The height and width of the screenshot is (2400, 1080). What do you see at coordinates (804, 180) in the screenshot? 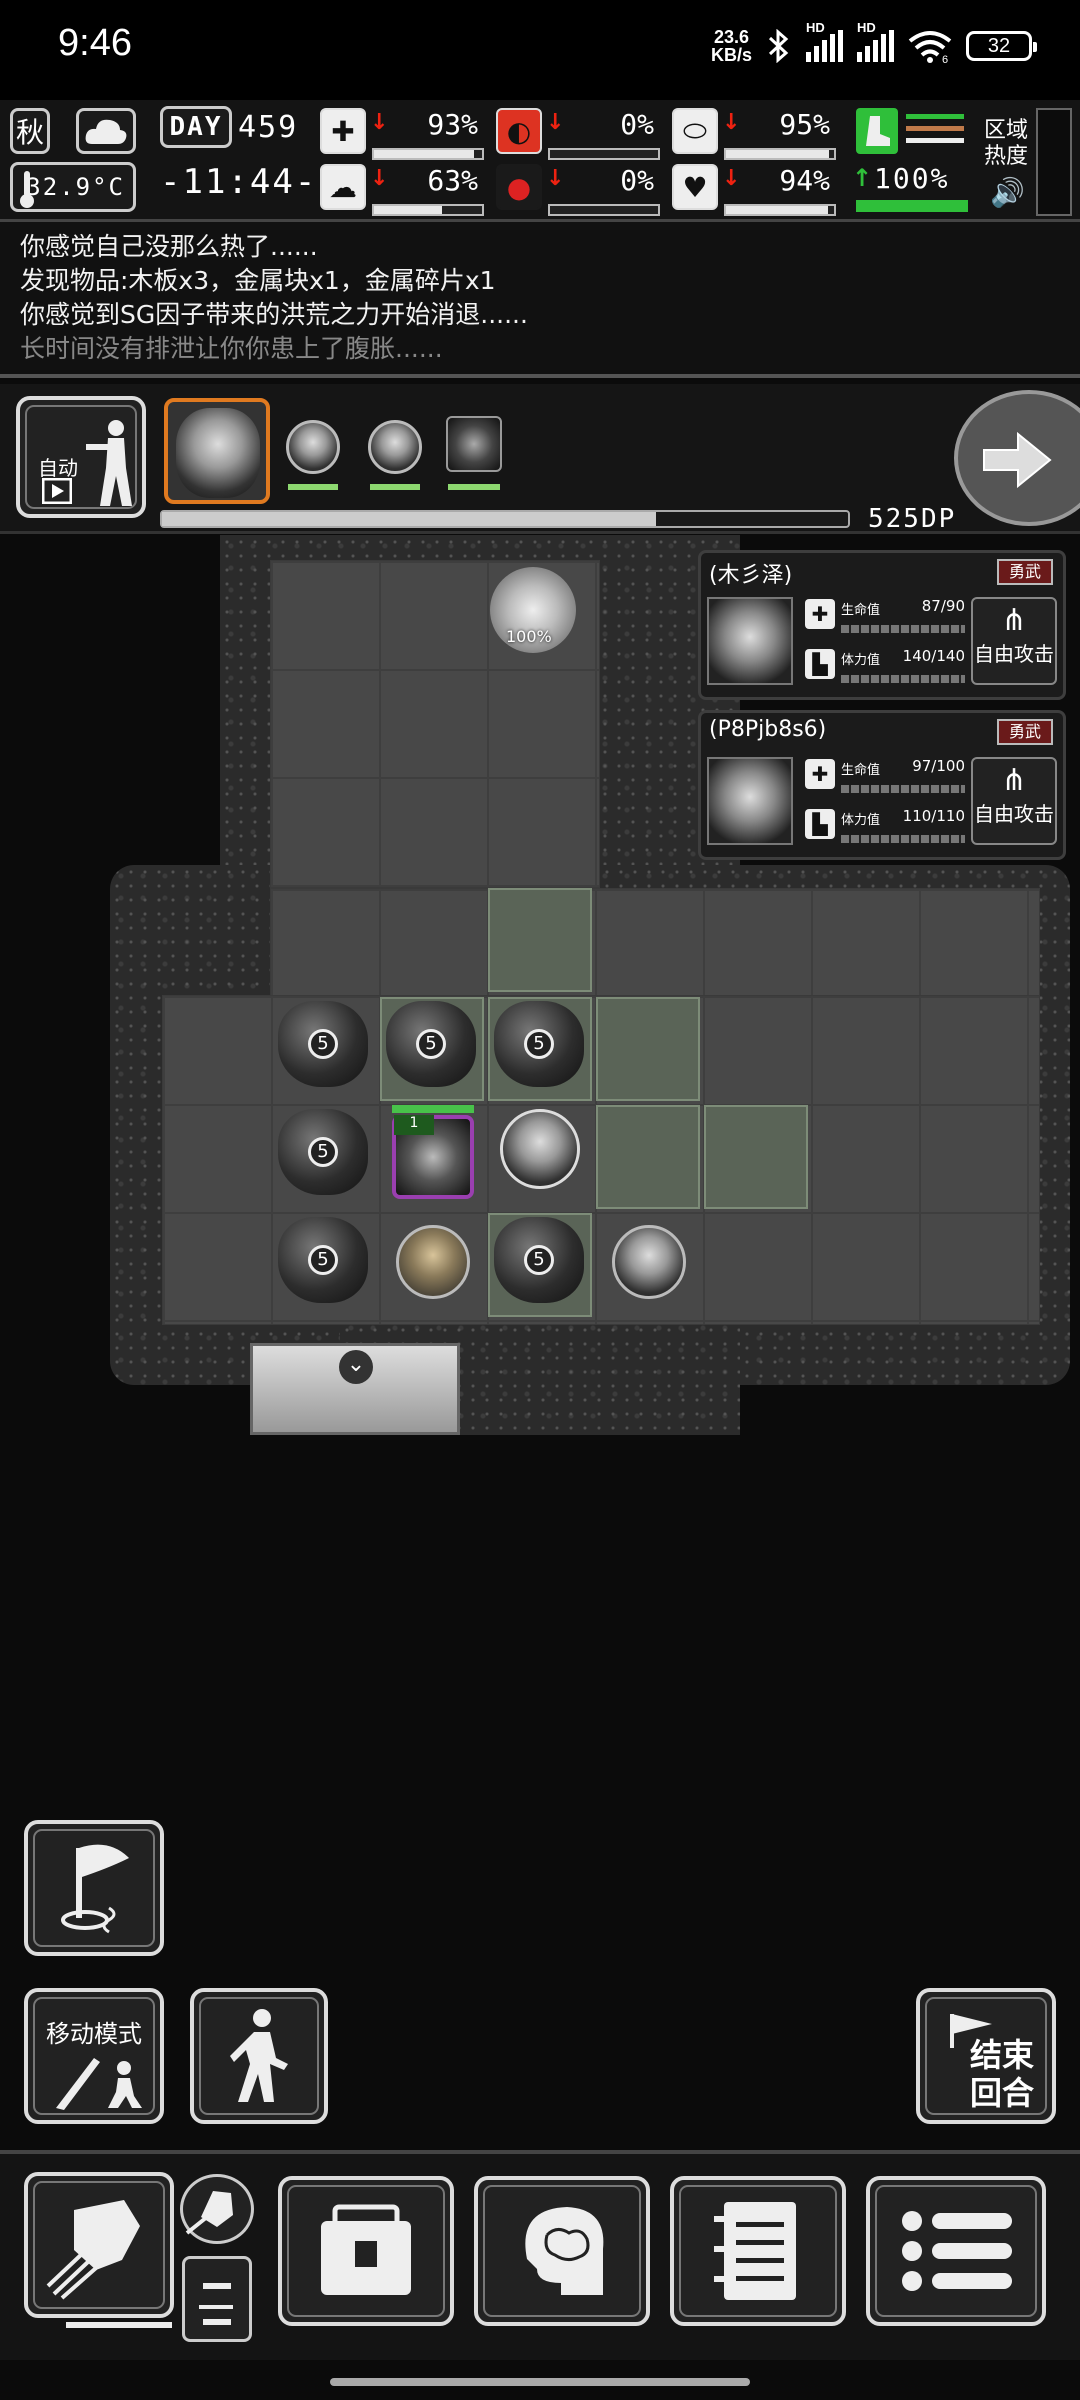
I see `mood-value: 94%` at bounding box center [804, 180].